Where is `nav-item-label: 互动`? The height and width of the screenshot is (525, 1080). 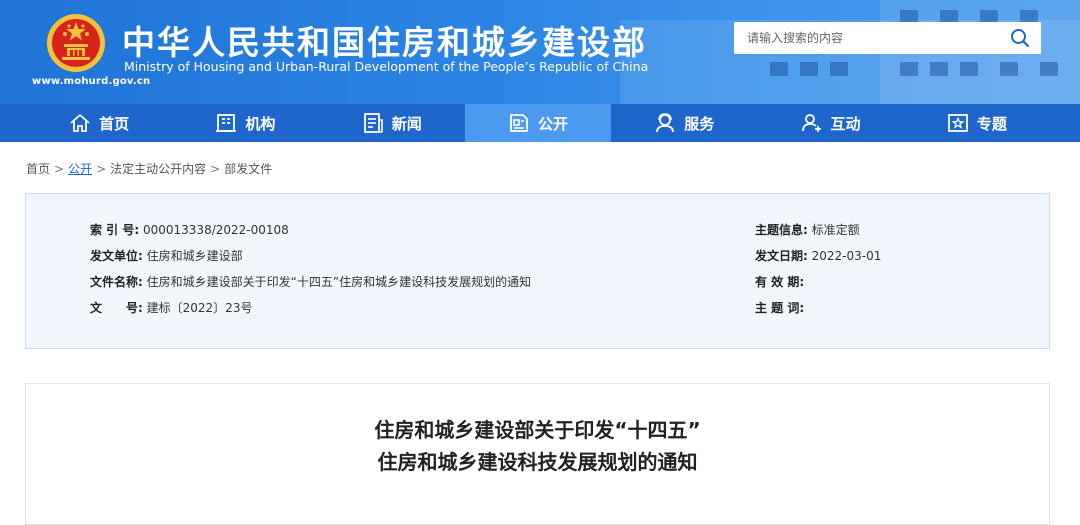 nav-item-label: 互动 is located at coordinates (845, 123).